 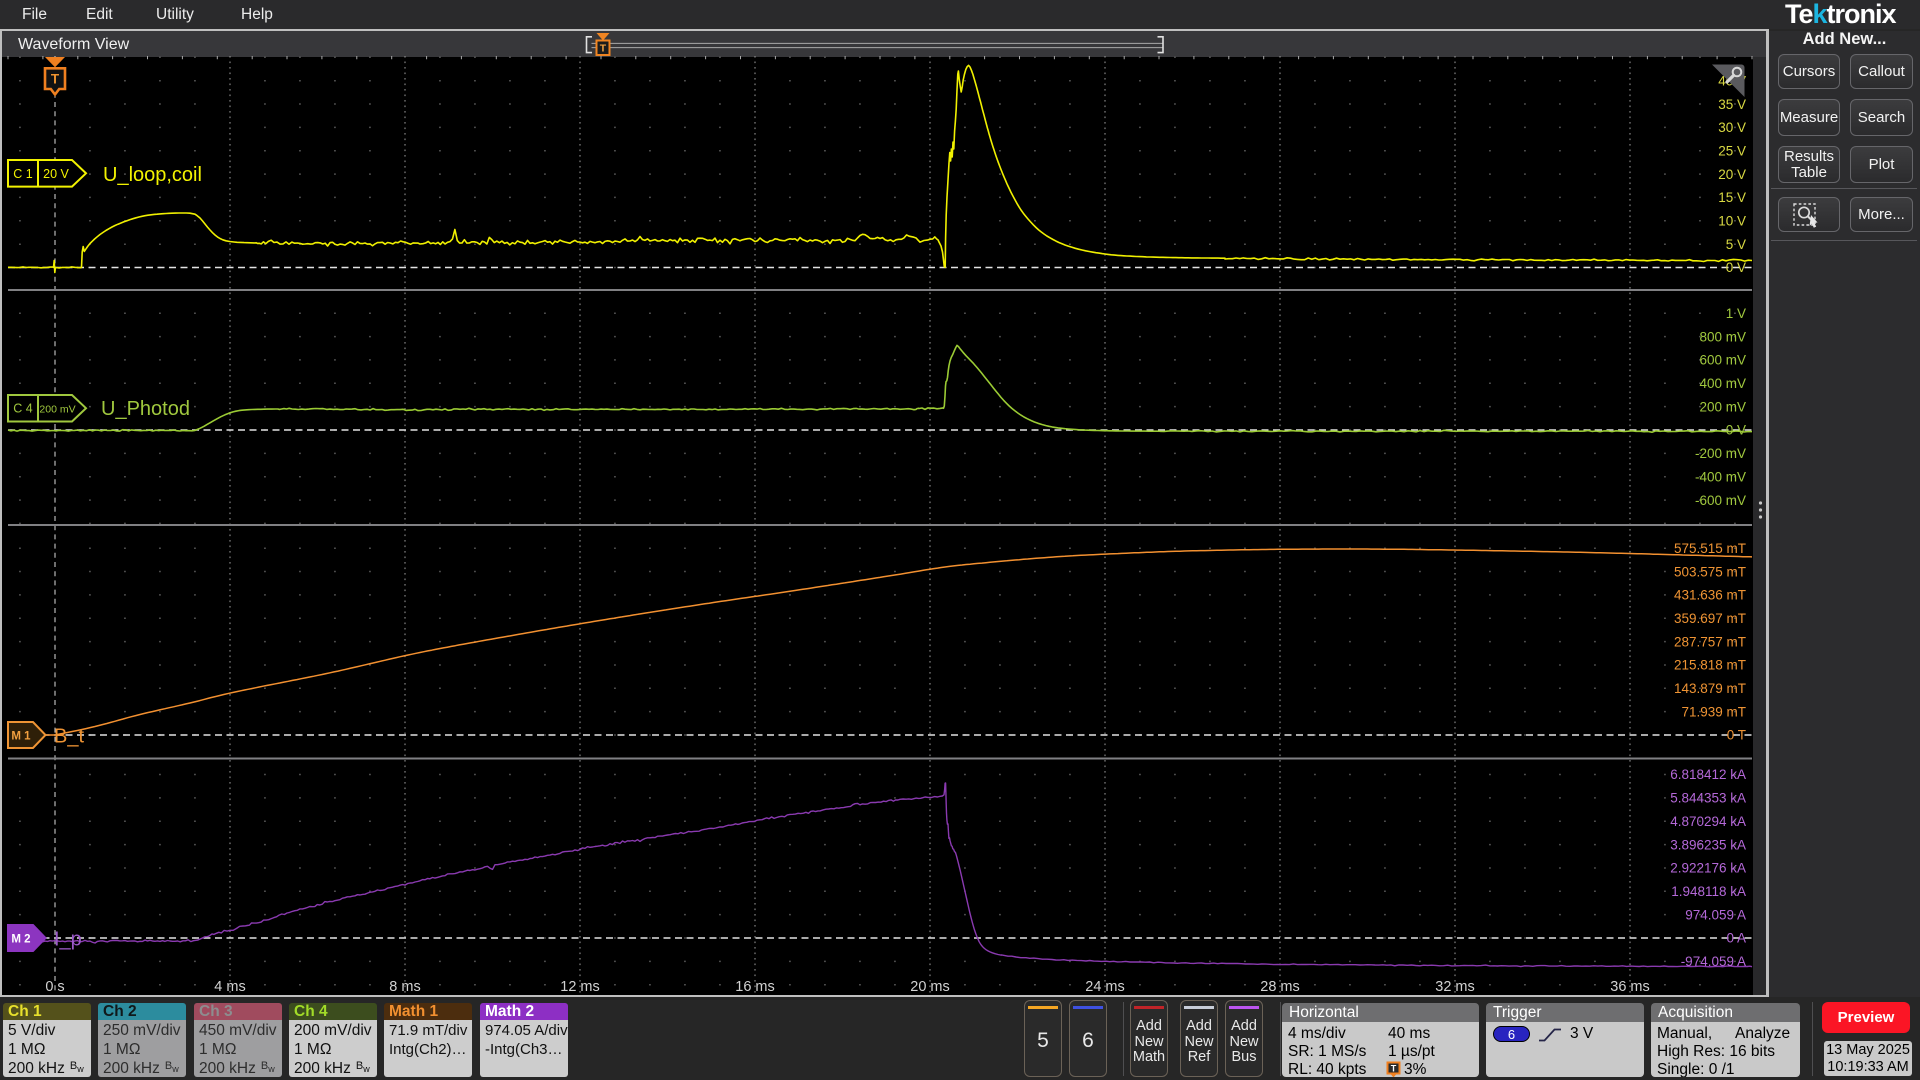 I want to click on svg-text: 3.896235 kA, so click(x=1708, y=844).